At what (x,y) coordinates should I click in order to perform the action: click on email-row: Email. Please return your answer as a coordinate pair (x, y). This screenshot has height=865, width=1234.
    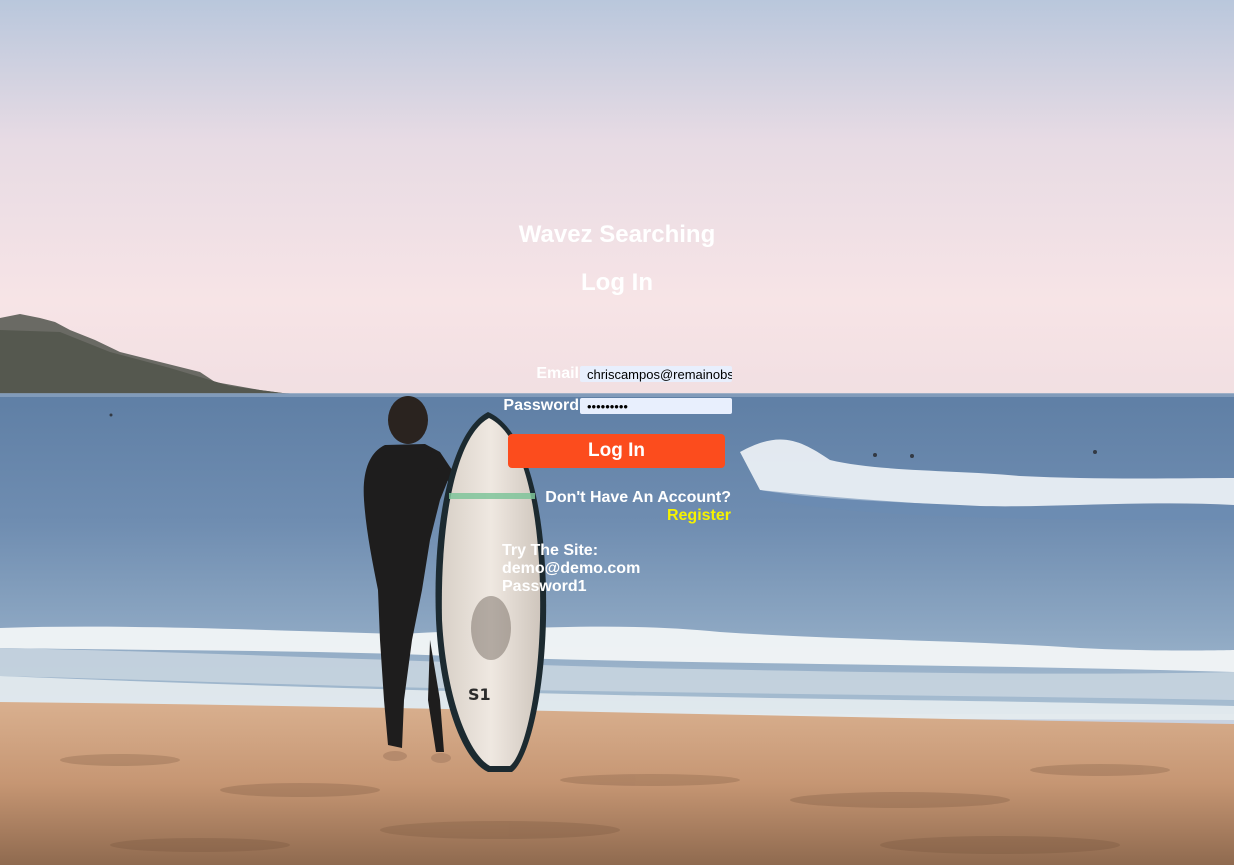
    Looking at the image, I should click on (616, 374).